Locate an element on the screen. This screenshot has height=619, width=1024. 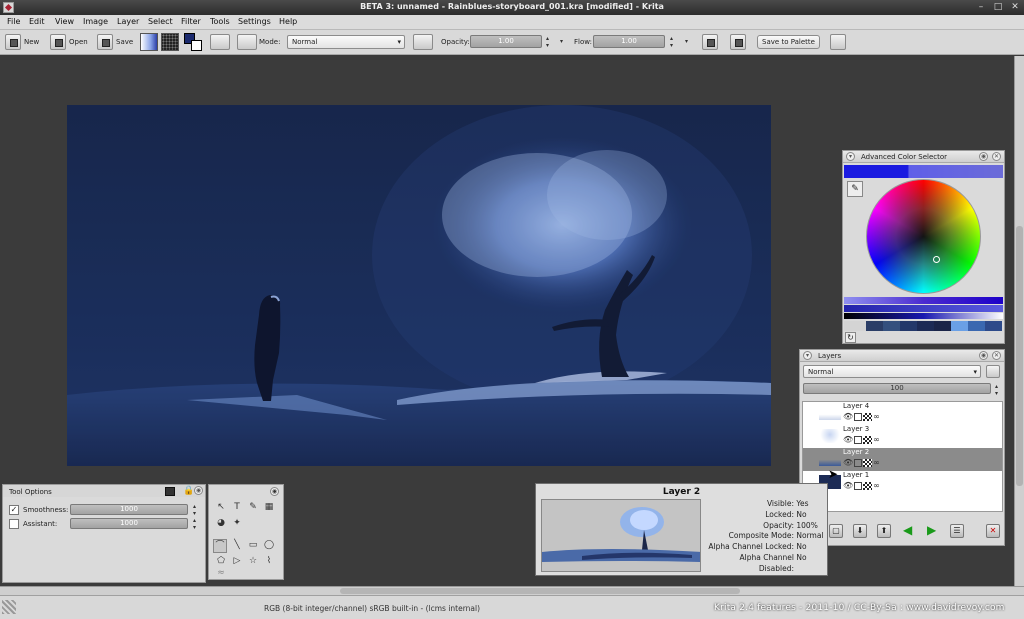
open-button: Open is located at coordinates (78, 42).